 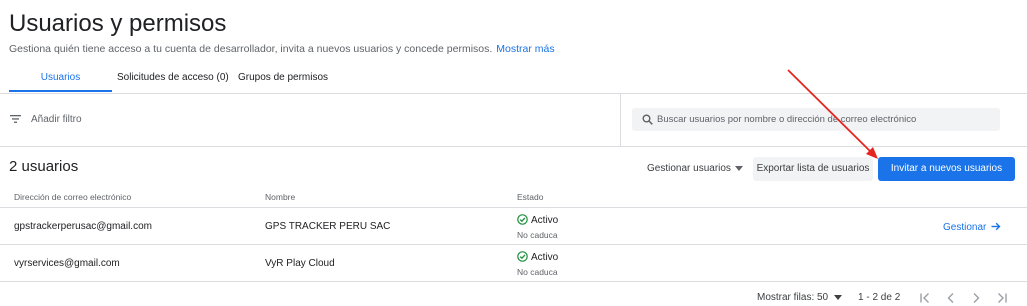 What do you see at coordinates (60, 91) in the screenshot?
I see `active-tab-indicator` at bounding box center [60, 91].